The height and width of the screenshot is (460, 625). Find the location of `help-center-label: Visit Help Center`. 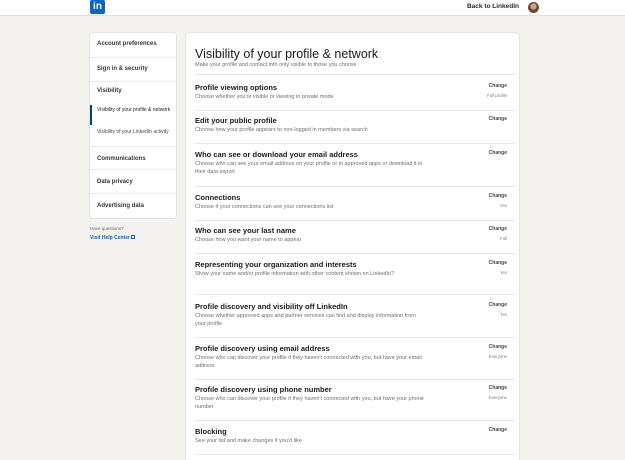

help-center-label: Visit Help Center is located at coordinates (110, 238).